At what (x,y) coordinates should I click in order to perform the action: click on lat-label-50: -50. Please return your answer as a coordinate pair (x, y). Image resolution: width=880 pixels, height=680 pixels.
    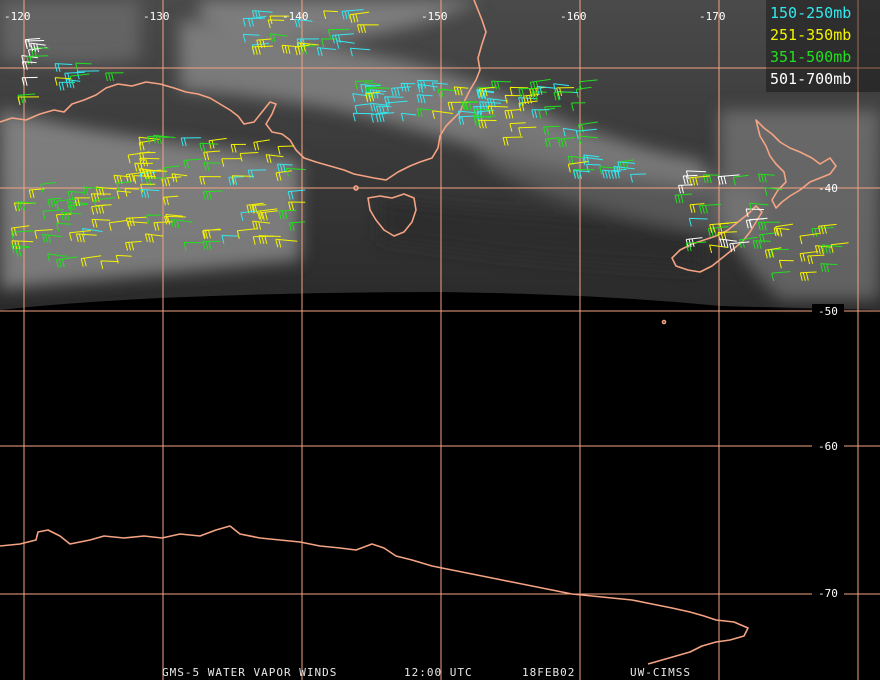
    Looking at the image, I should click on (828, 311).